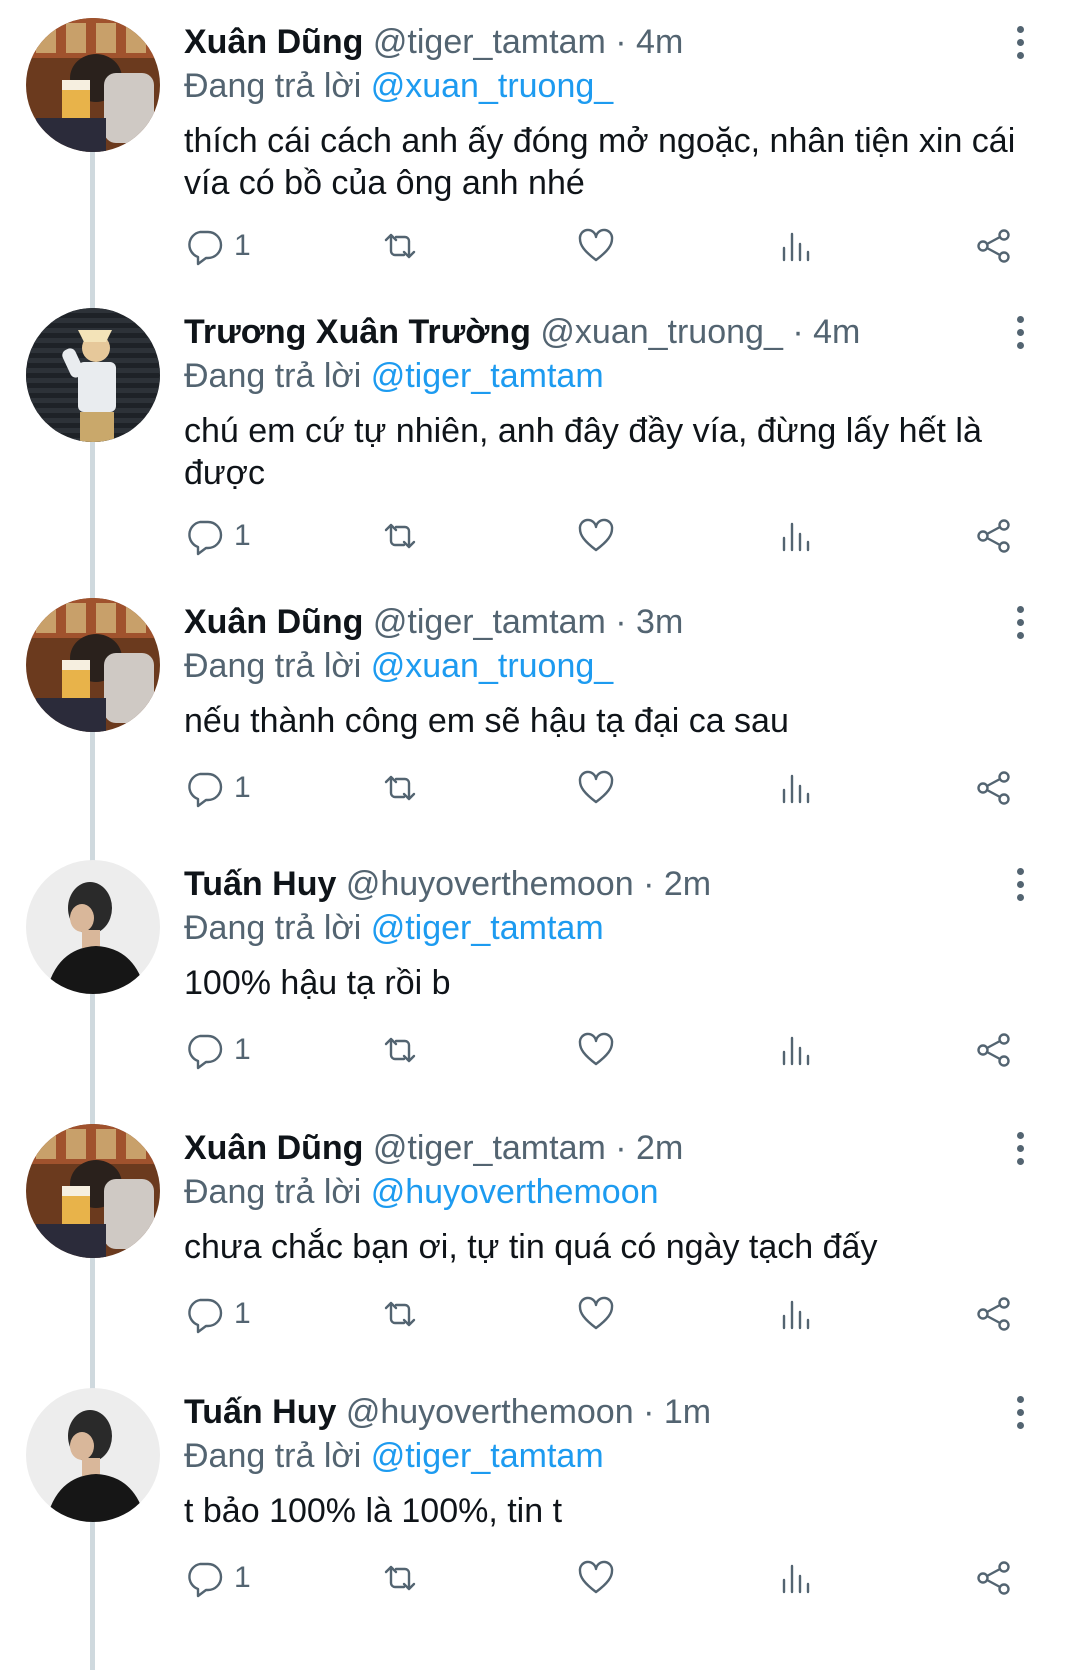 The width and height of the screenshot is (1080, 1670). What do you see at coordinates (373, 1511) in the screenshot?
I see `tweet-text: t bảo 100% là 100%, tin t` at bounding box center [373, 1511].